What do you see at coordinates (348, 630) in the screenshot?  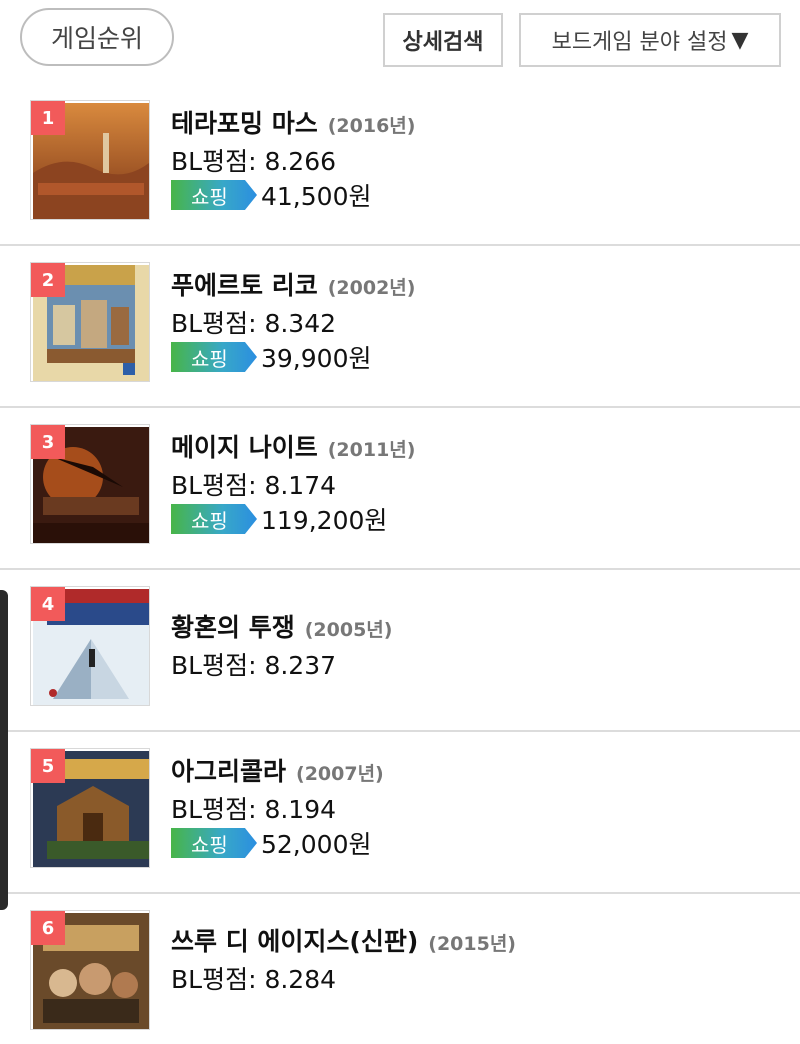 I see `release-year: (2005년)` at bounding box center [348, 630].